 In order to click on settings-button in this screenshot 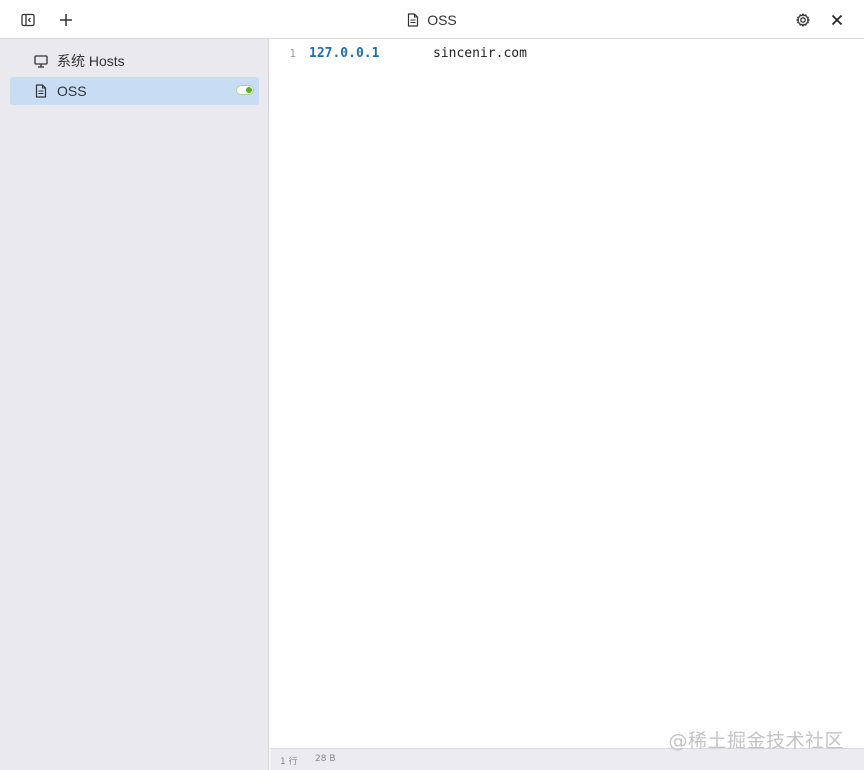, I will do `click(803, 20)`.